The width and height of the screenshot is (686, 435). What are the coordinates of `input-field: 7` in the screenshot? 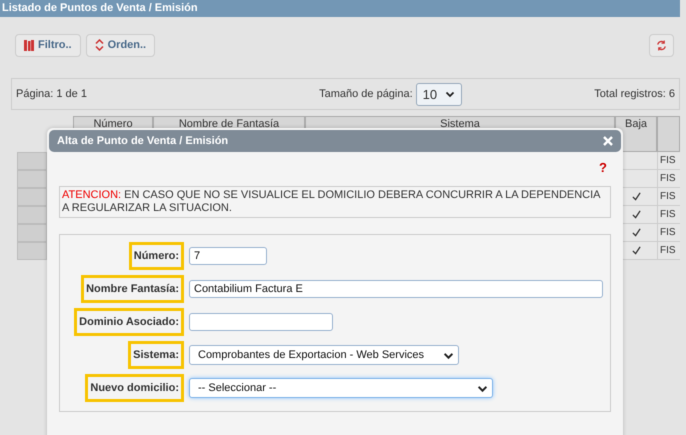 It's located at (228, 256).